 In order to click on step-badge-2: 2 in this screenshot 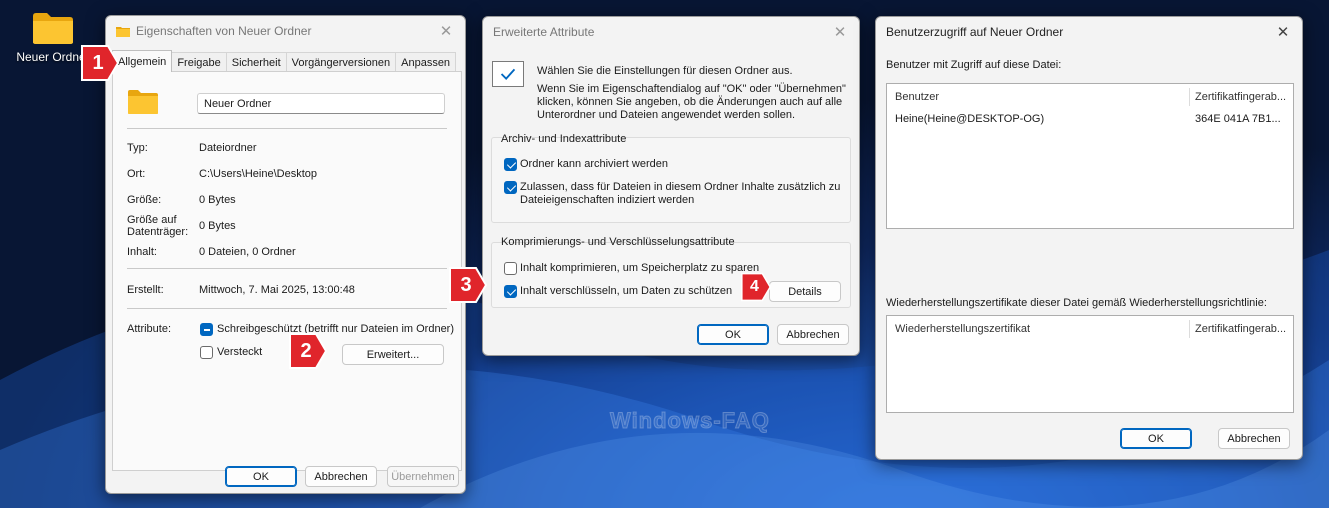, I will do `click(308, 351)`.